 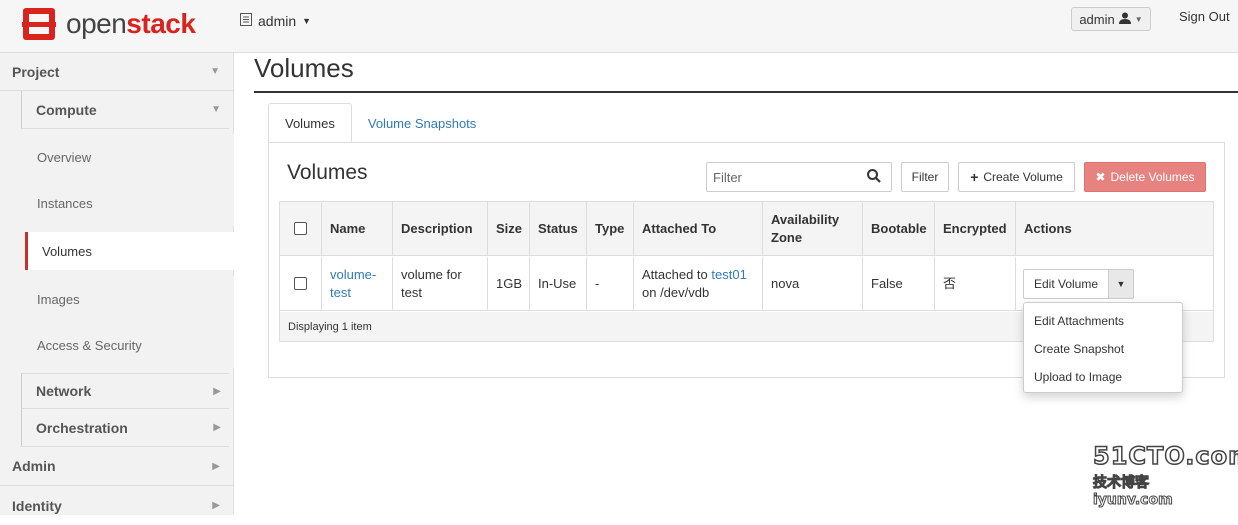 What do you see at coordinates (609, 283) in the screenshot?
I see `cell-type: -` at bounding box center [609, 283].